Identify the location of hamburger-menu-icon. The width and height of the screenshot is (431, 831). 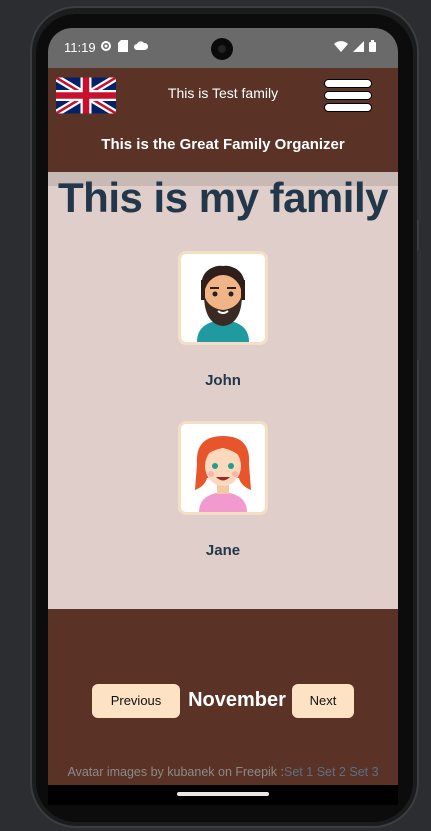
(348, 96).